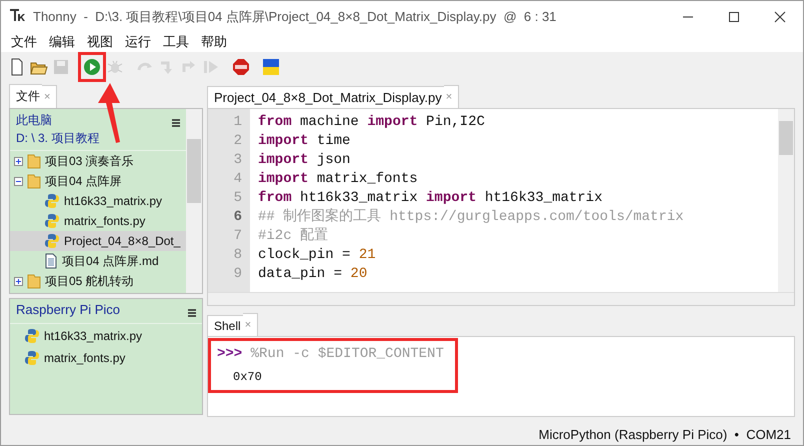 The width and height of the screenshot is (804, 446). I want to click on path-label: D: \ 3. 项目教程, so click(58, 138).